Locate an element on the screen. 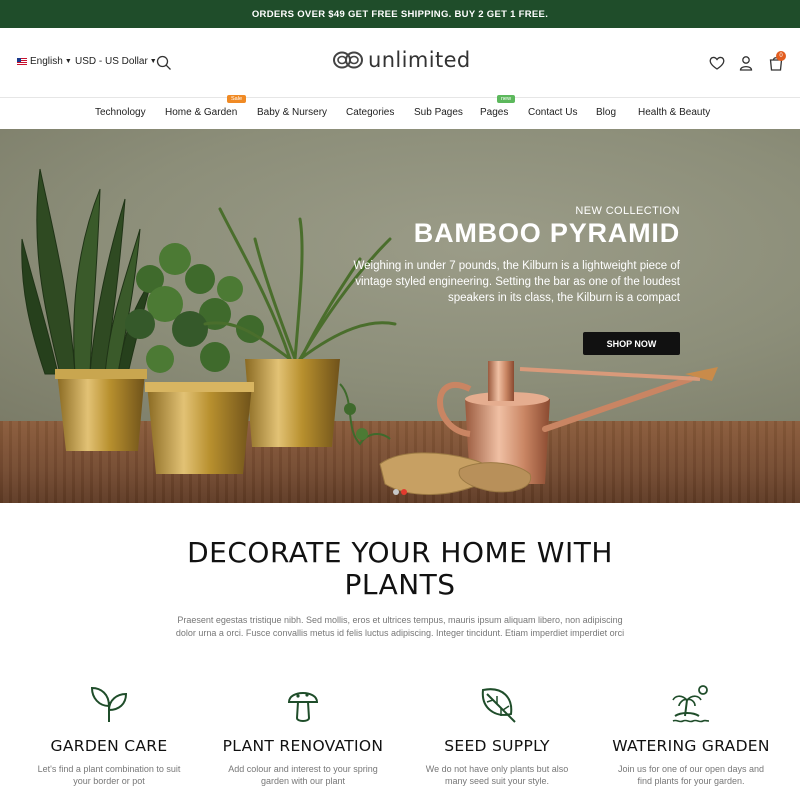 Image resolution: width=800 pixels, height=800 pixels. nav-item-sub-pages: Sub Pages is located at coordinates (438, 112).